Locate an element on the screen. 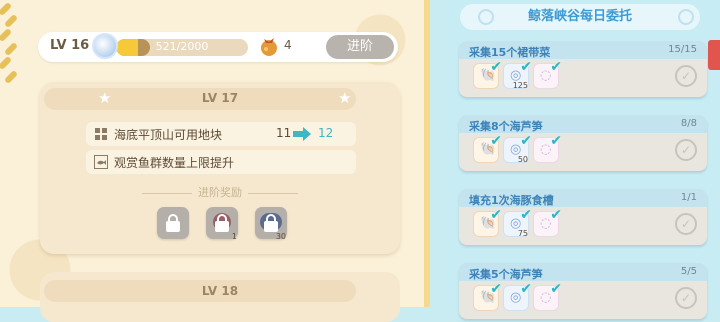 This screenshot has width=720, height=322. grid-icon is located at coordinates (101, 134).